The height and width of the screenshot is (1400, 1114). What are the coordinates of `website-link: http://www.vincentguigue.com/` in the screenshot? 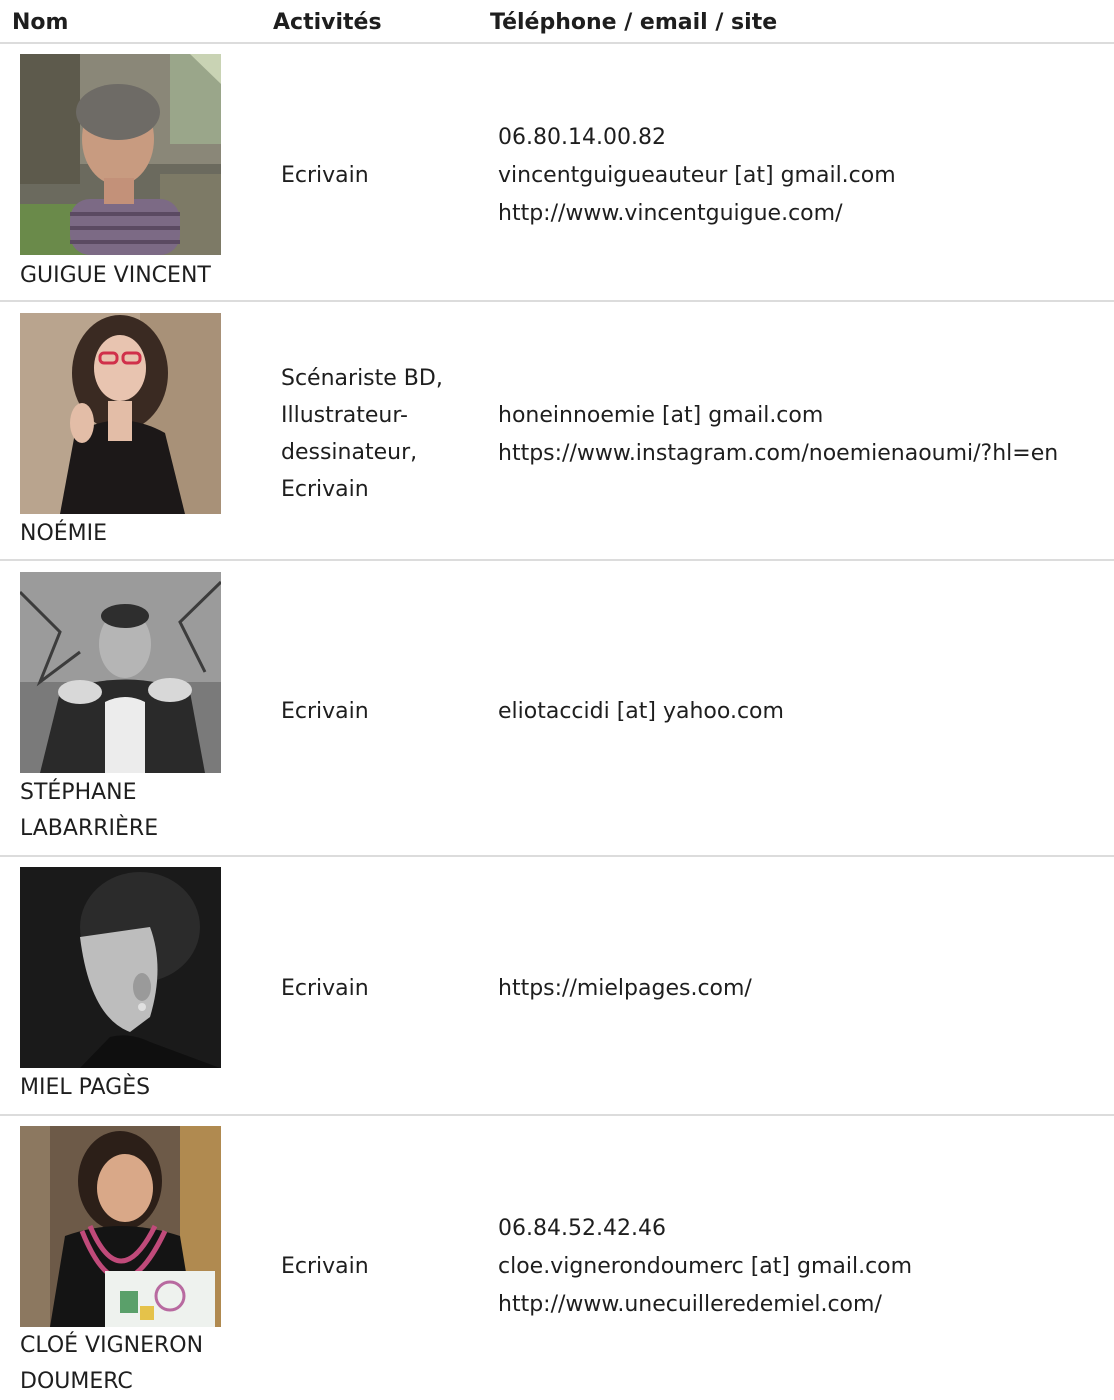 It's located at (806, 214).